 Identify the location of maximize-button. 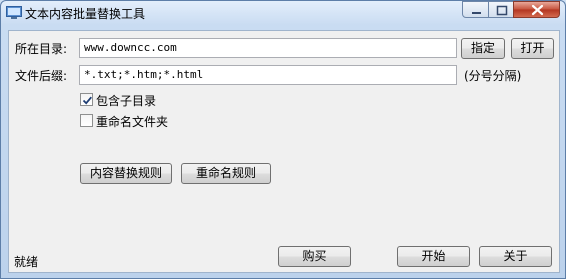
(501, 9).